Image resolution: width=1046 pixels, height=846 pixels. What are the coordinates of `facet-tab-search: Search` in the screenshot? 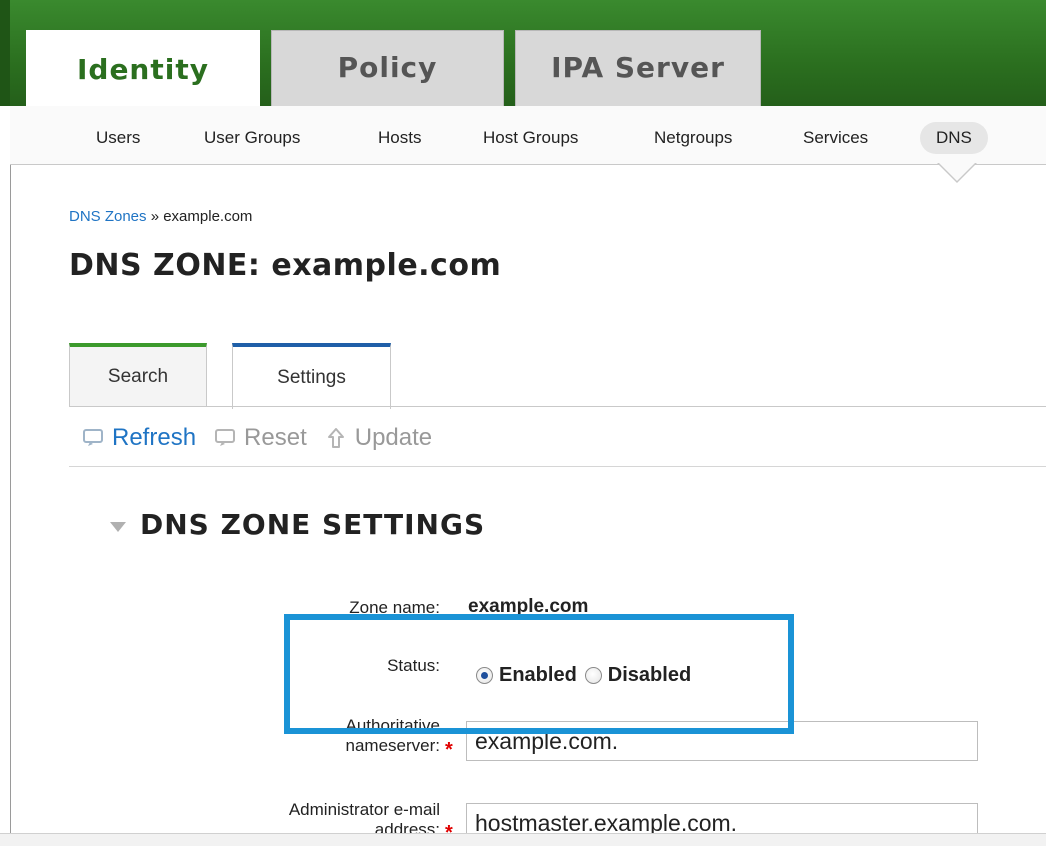 It's located at (138, 375).